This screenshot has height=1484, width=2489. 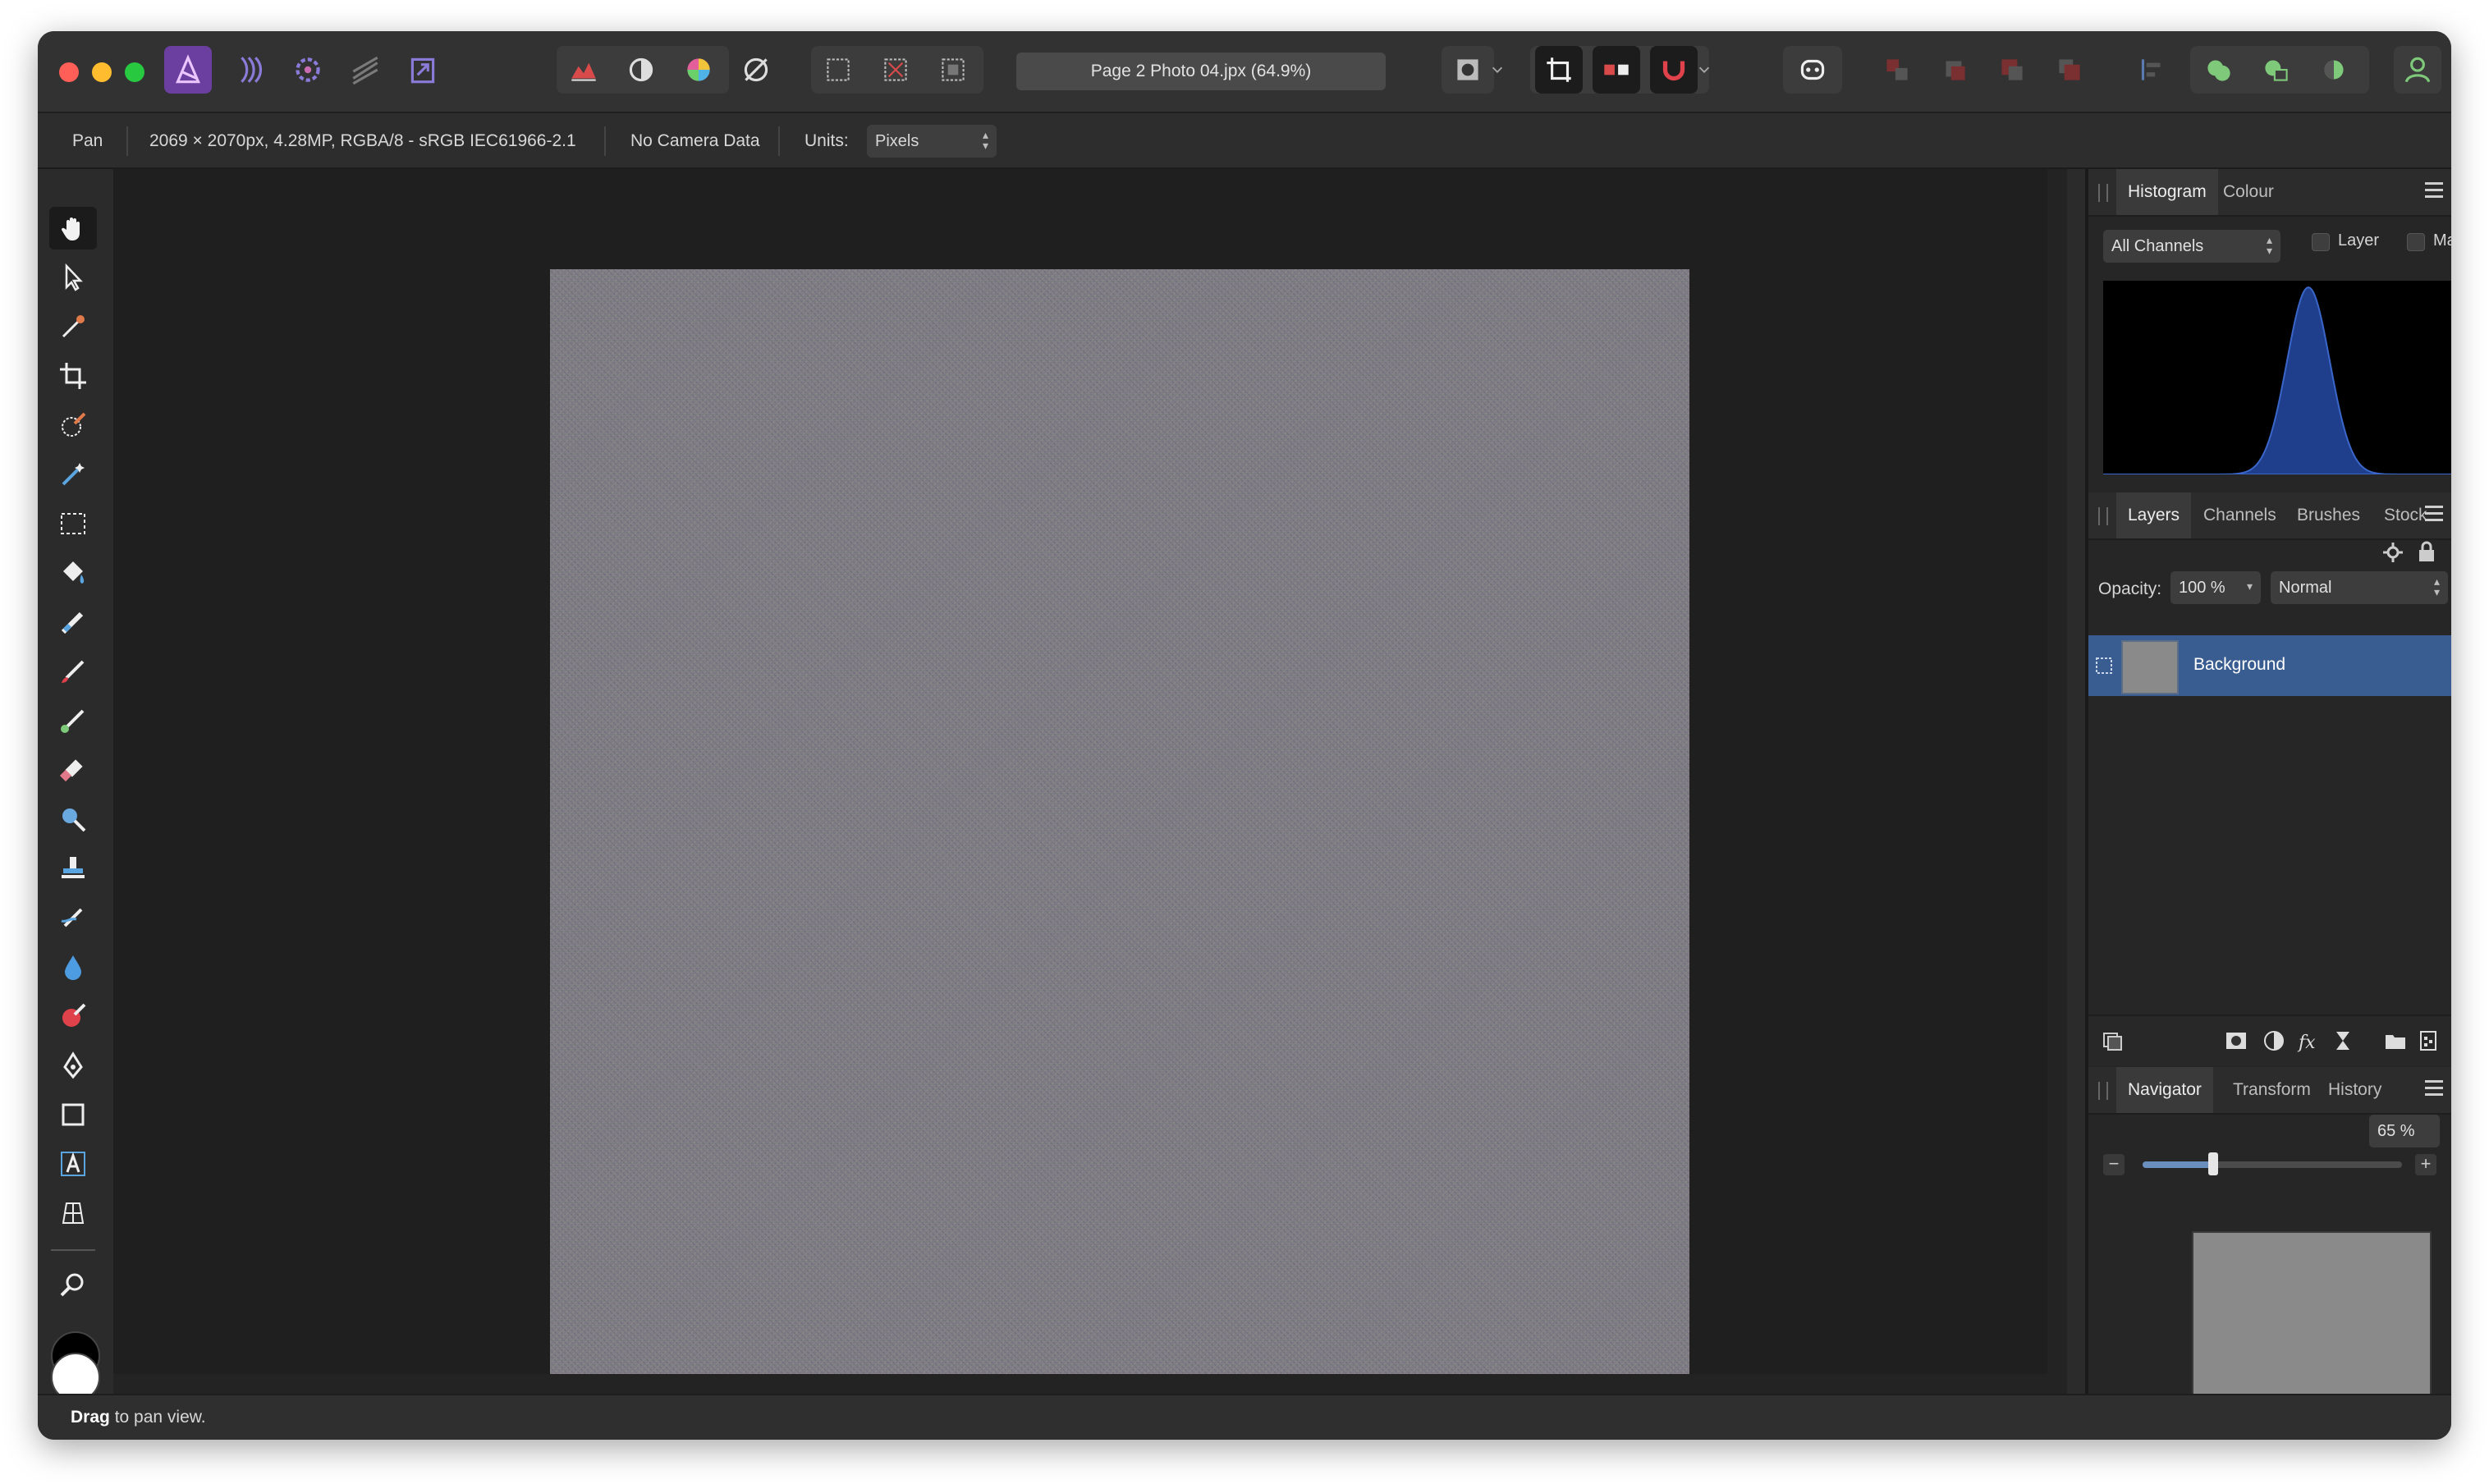 What do you see at coordinates (73, 523) in the screenshot?
I see `marquee-tool` at bounding box center [73, 523].